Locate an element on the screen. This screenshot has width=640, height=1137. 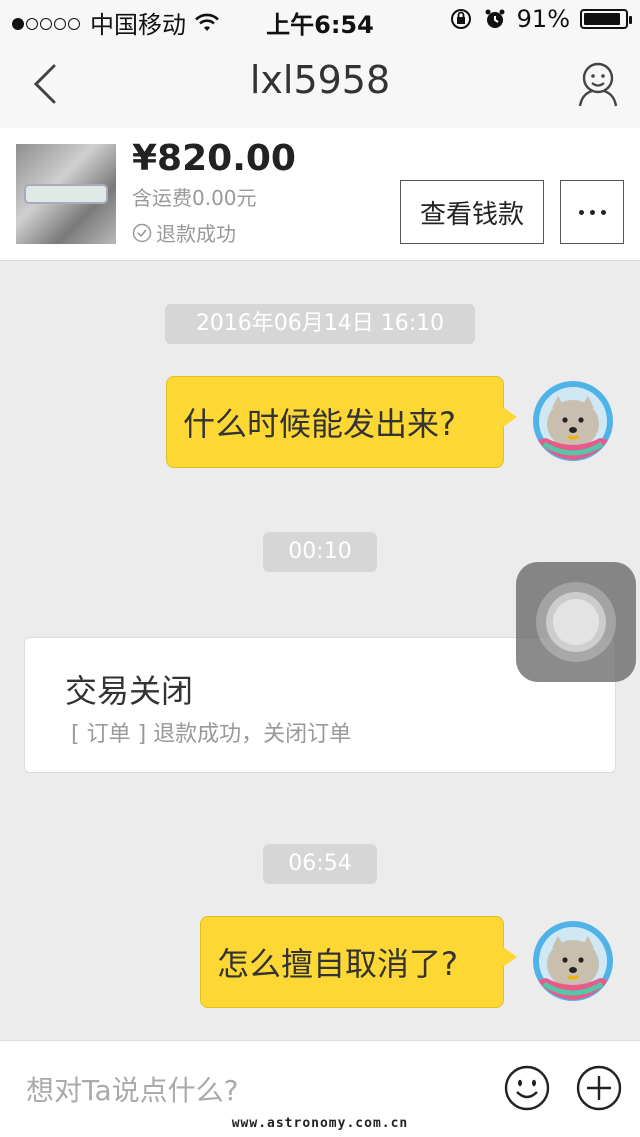
product-card: ¥820.00 含运费0.00元 退款成功 查看钱款 is located at coordinates (320, 194).